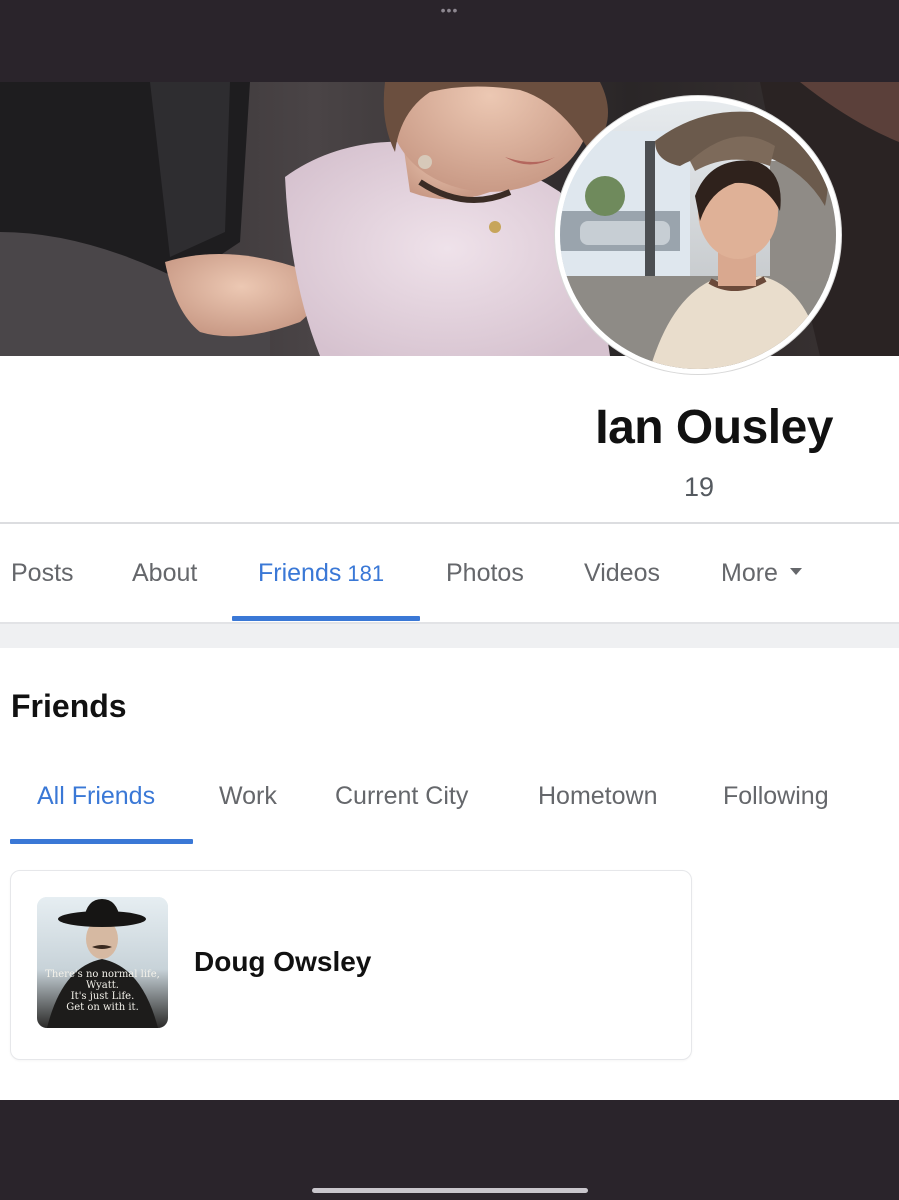  I want to click on home-indicator, so click(450, 1190).